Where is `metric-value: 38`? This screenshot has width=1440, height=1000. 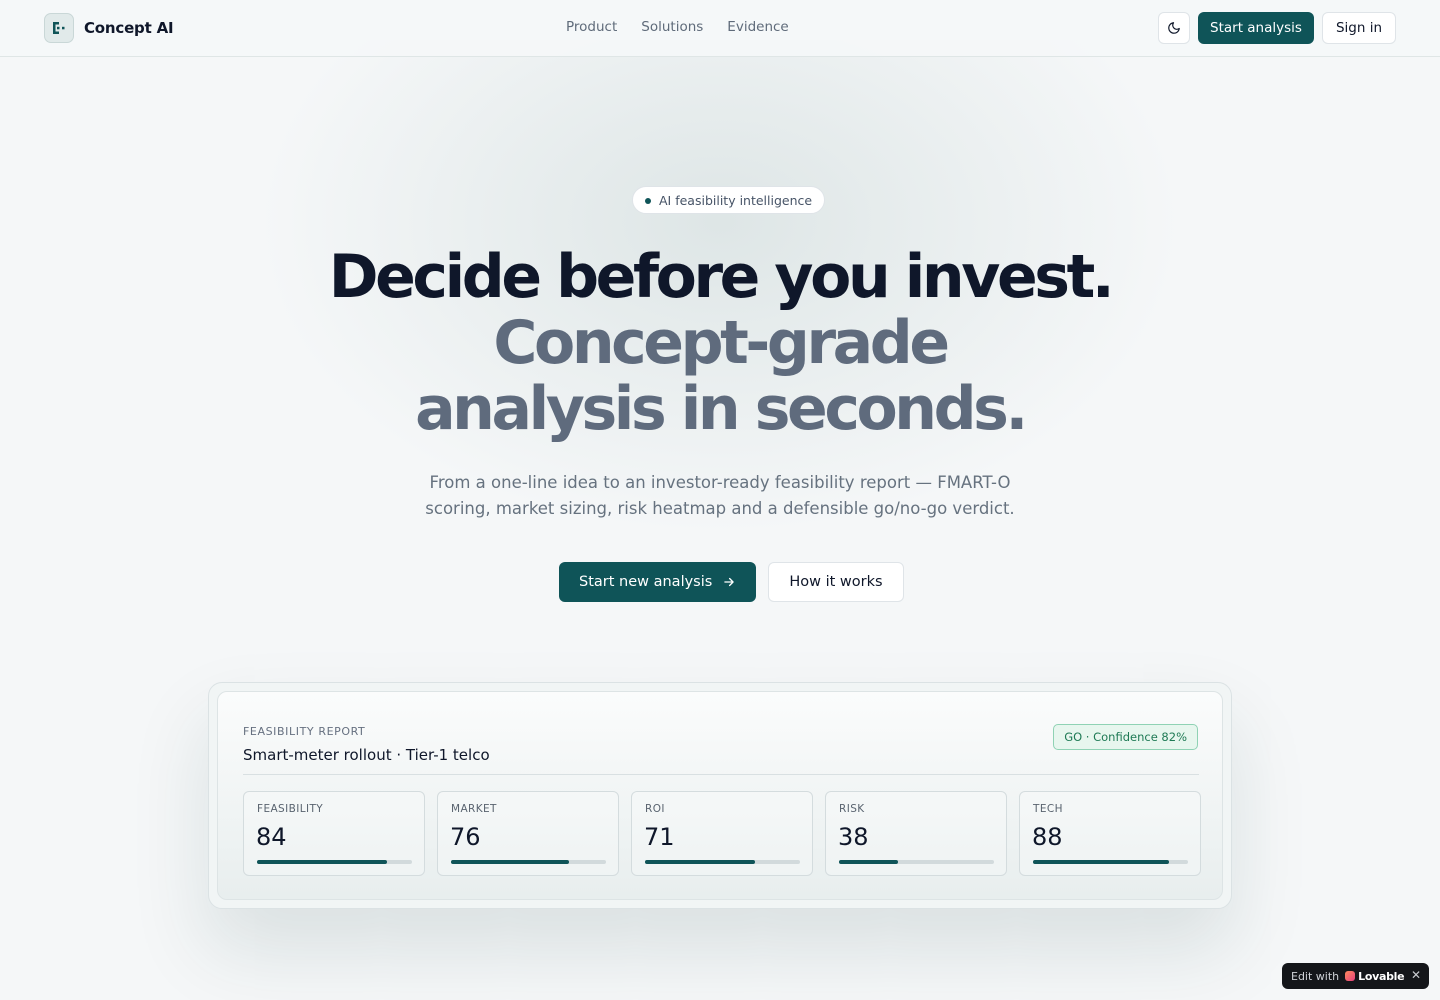 metric-value: 38 is located at coordinates (853, 837).